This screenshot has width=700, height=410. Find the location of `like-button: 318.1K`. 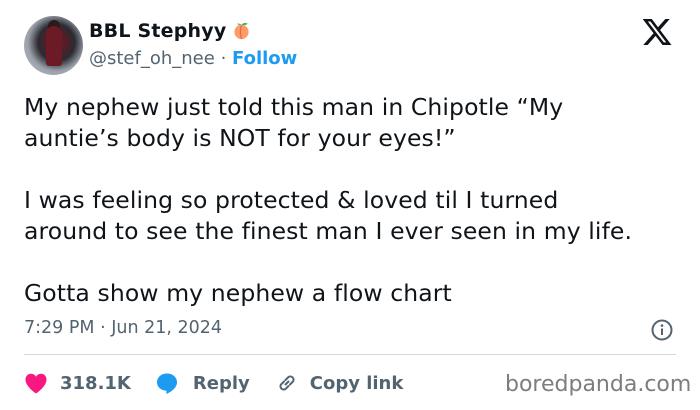

like-button: 318.1K is located at coordinates (77, 383).